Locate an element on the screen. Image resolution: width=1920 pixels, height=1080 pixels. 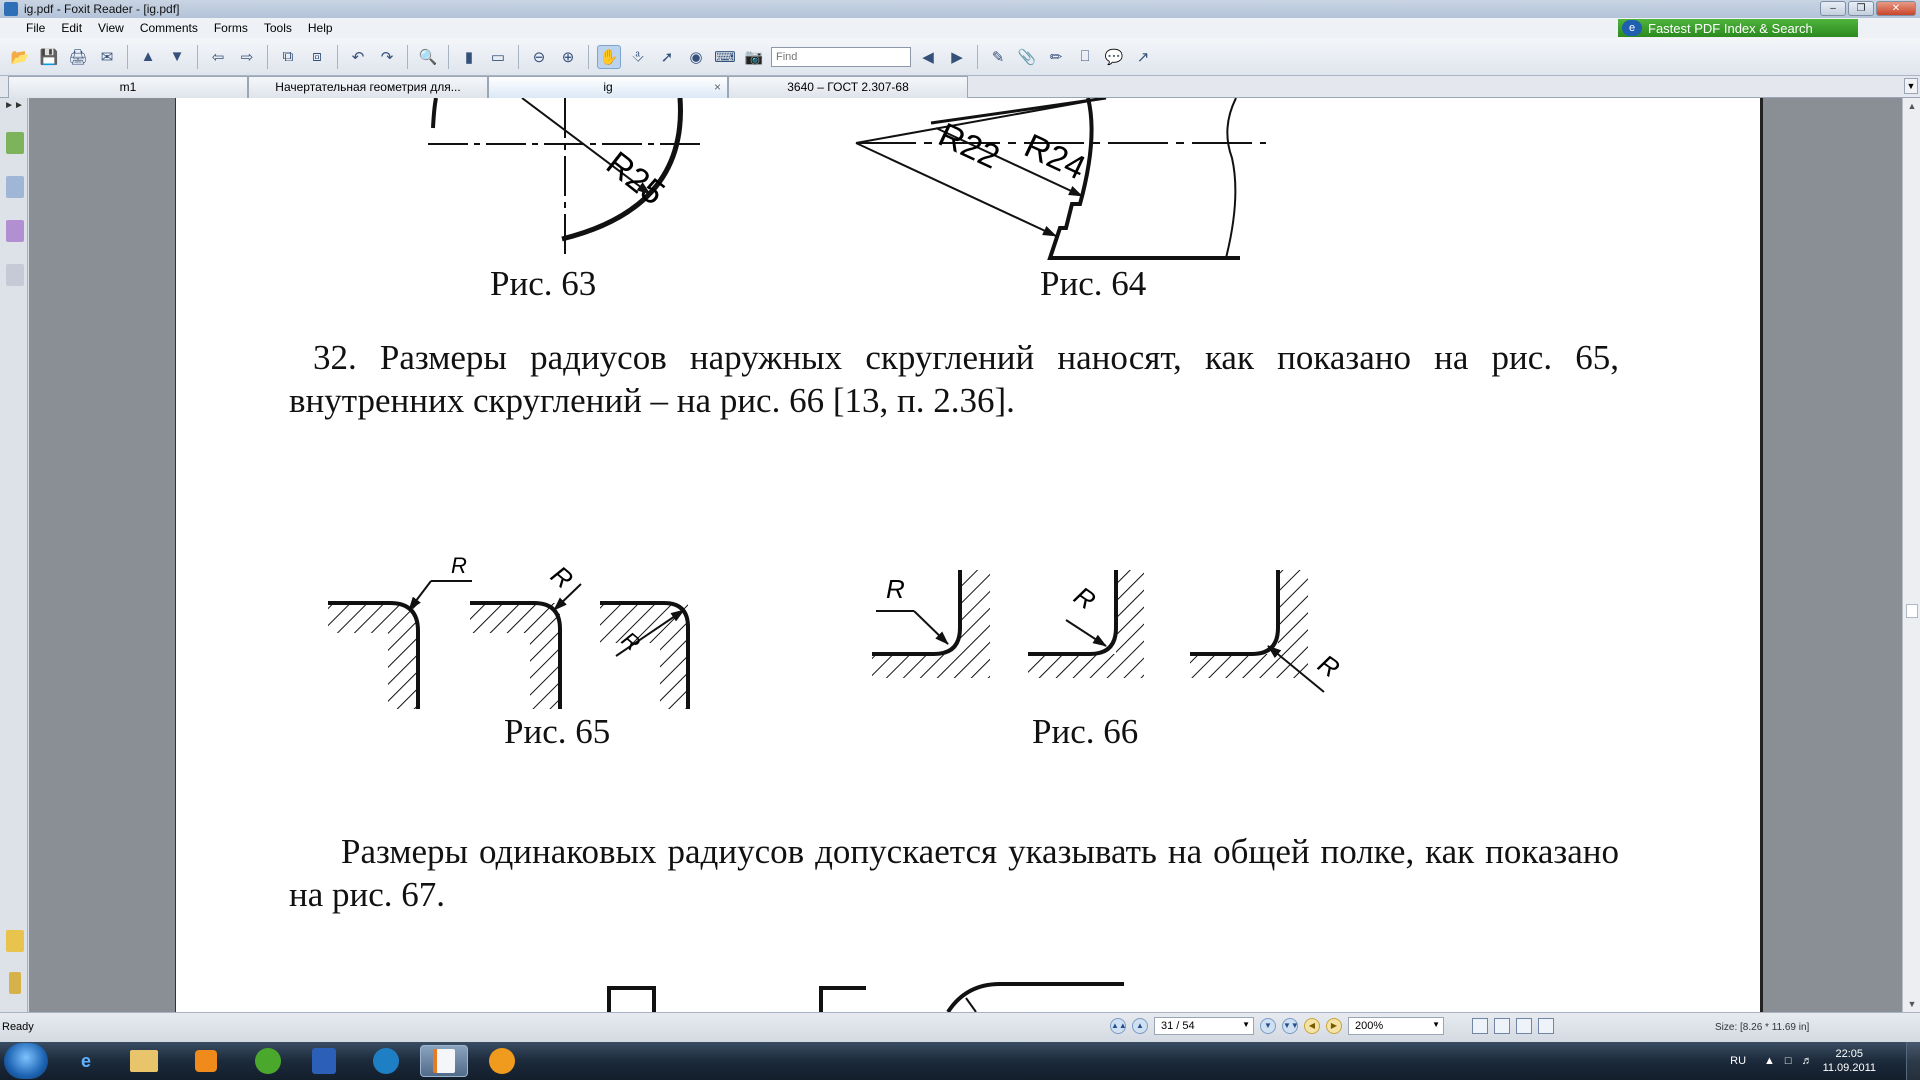
scroll-up-icon: ▲ is located at coordinates (1911, 106).